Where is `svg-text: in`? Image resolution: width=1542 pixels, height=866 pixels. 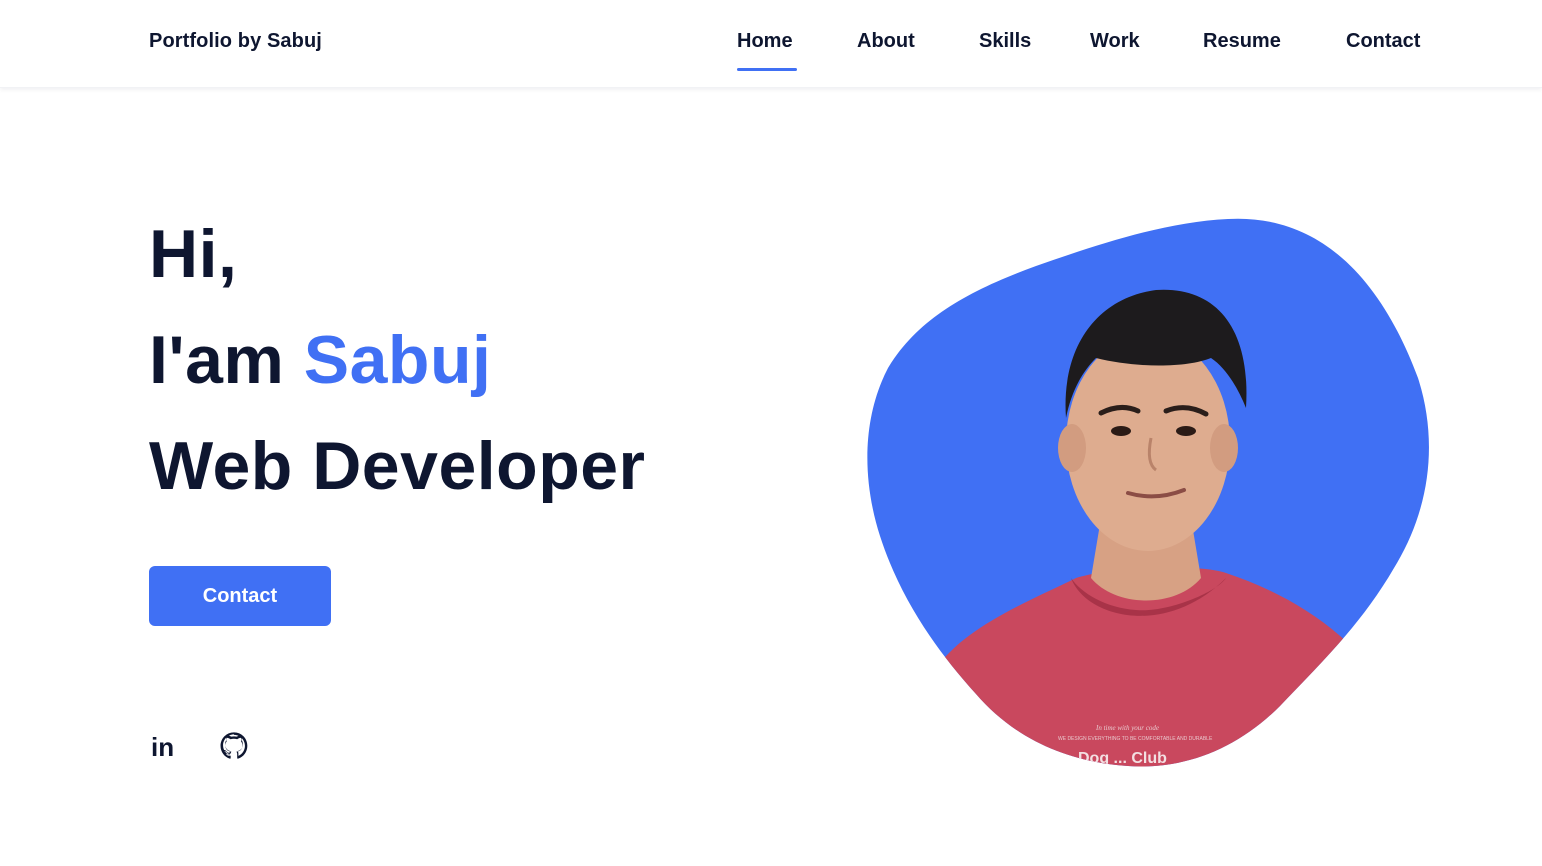
svg-text: in is located at coordinates (162, 747).